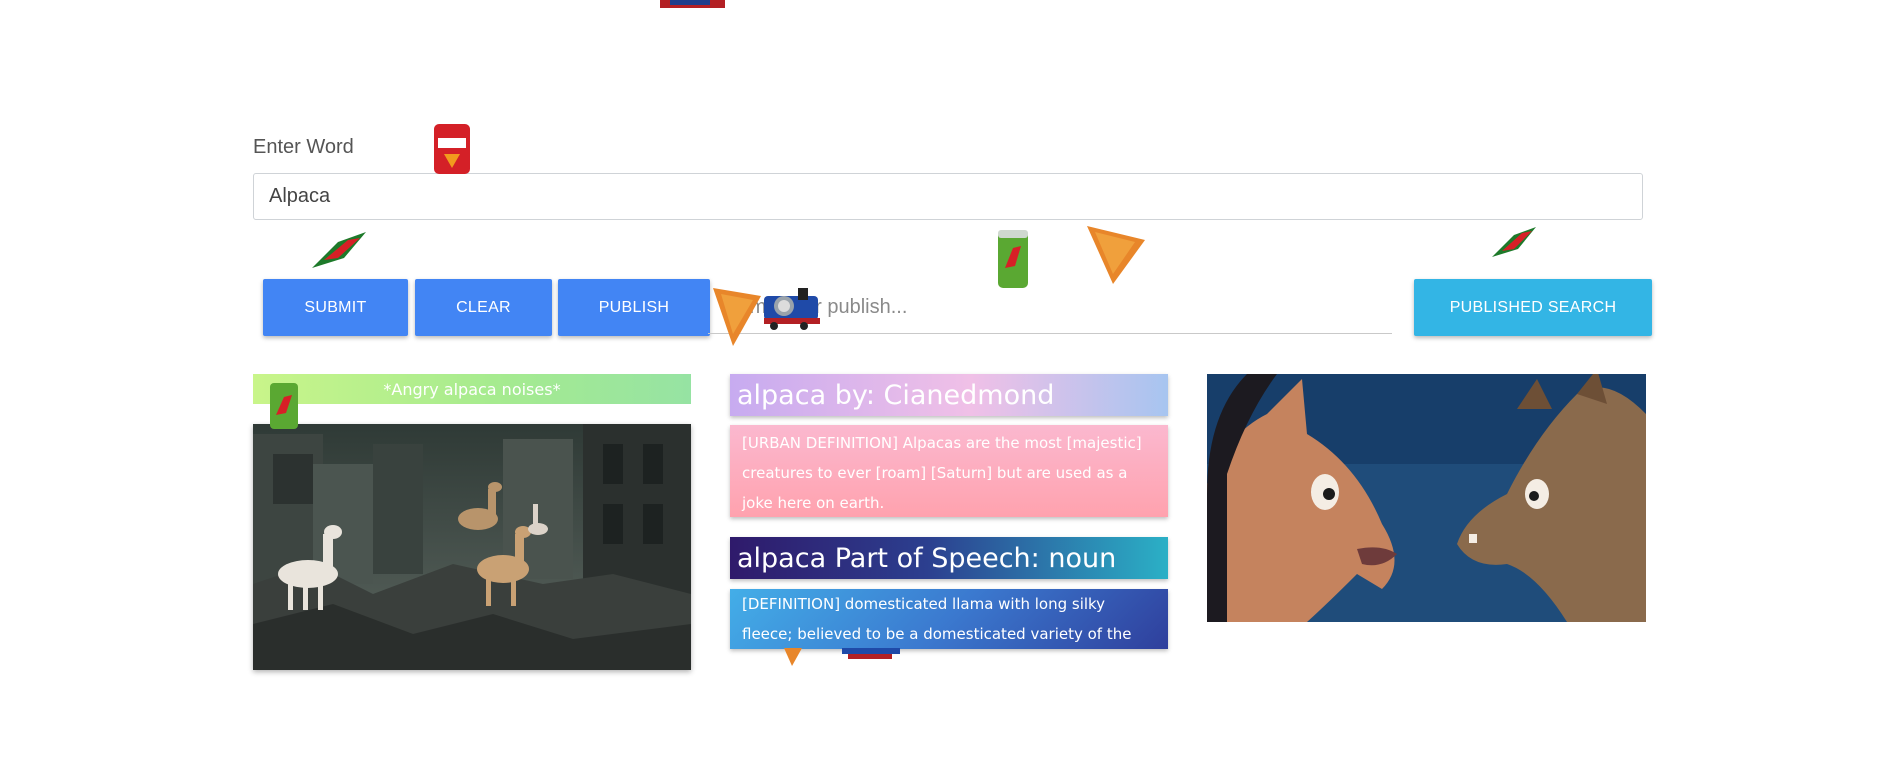 Image resolution: width=1891 pixels, height=762 pixels. Describe the element at coordinates (634, 307) in the screenshot. I see `publish-button: PUBLISH` at that location.